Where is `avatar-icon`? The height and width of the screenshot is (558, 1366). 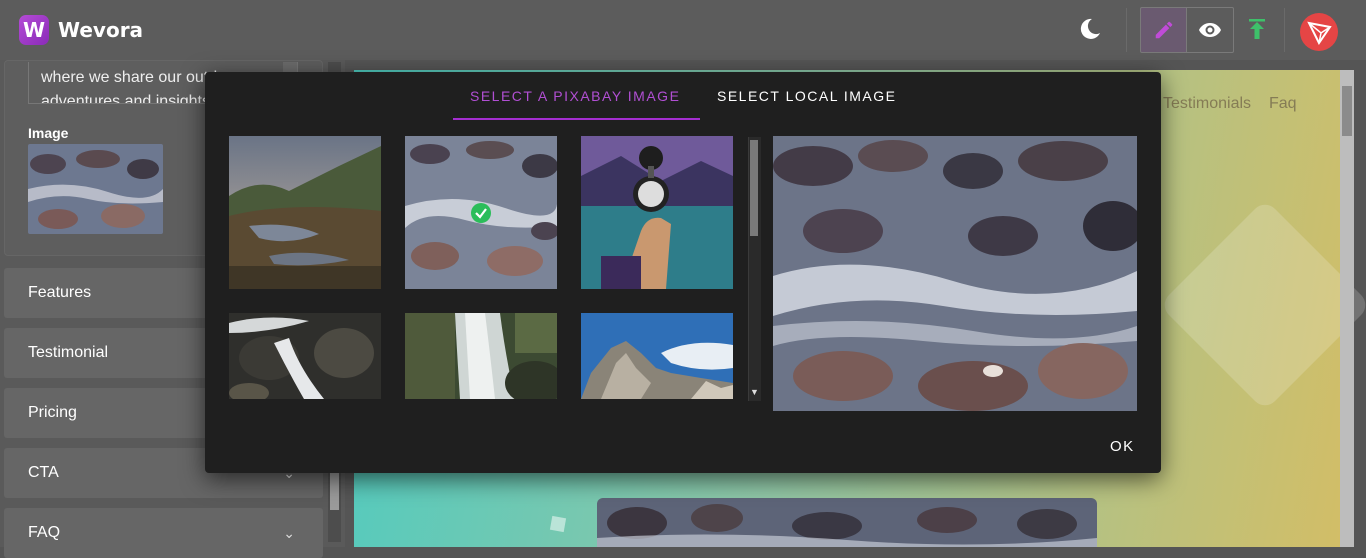 avatar-icon is located at coordinates (1319, 32).